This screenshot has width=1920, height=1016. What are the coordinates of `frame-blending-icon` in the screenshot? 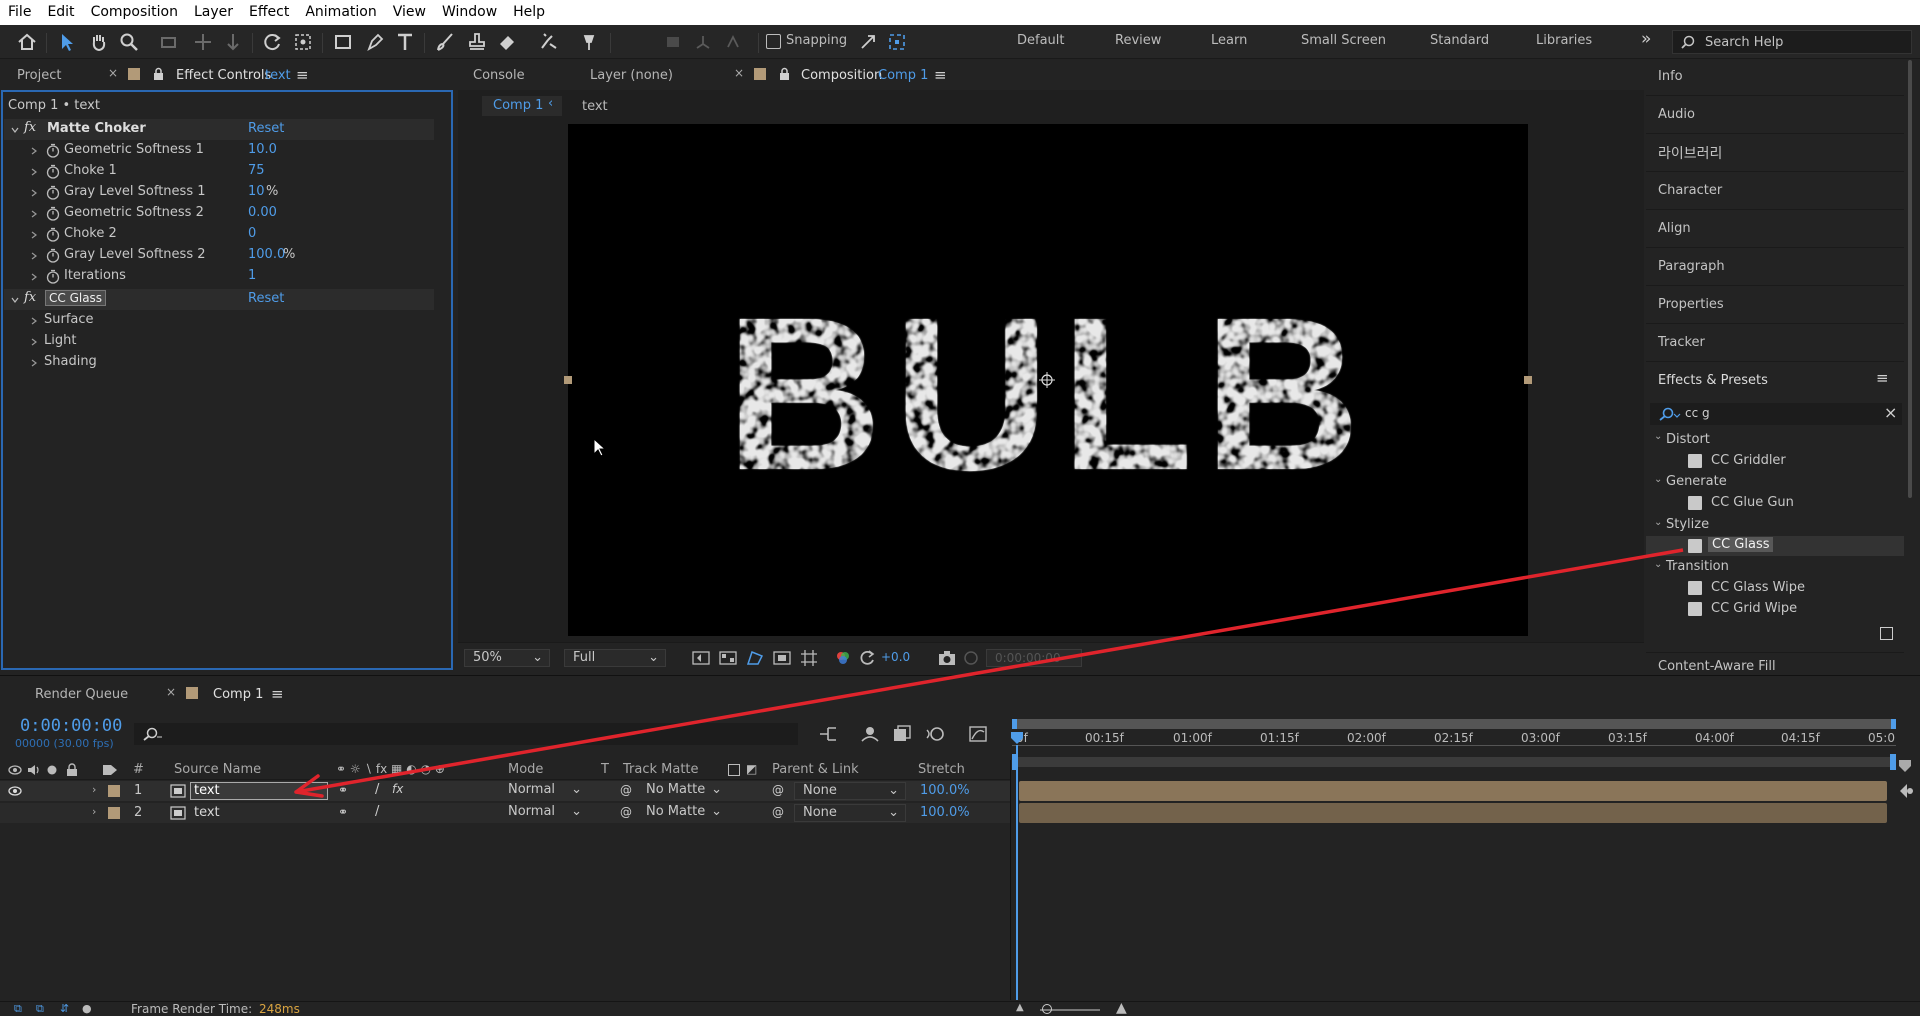 It's located at (902, 734).